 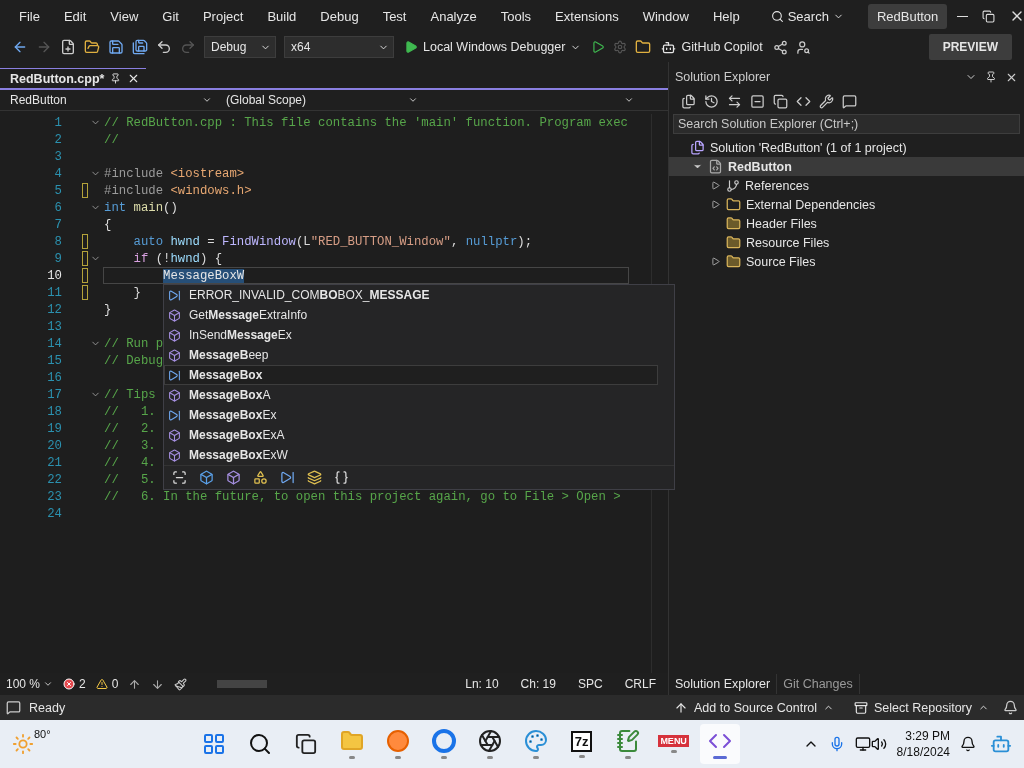 What do you see at coordinates (754, 707) in the screenshot?
I see `source-control-button: Add to Source Control` at bounding box center [754, 707].